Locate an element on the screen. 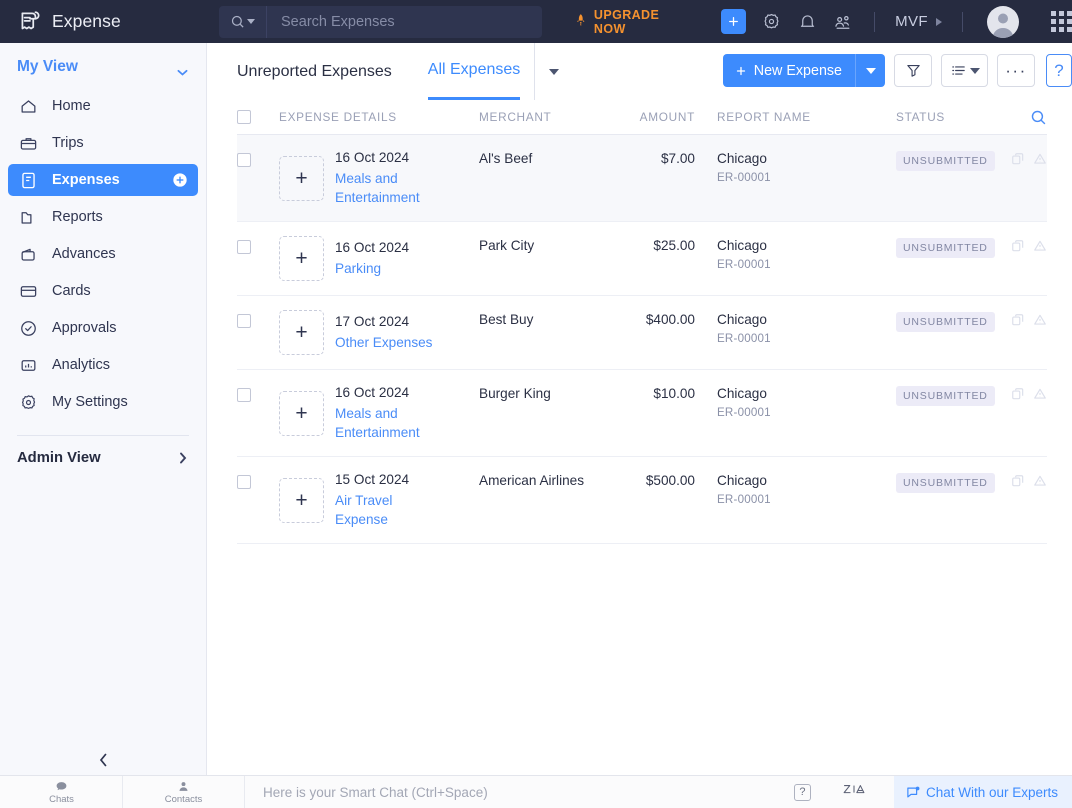 The image size is (1072, 808). people-button is located at coordinates (843, 22).